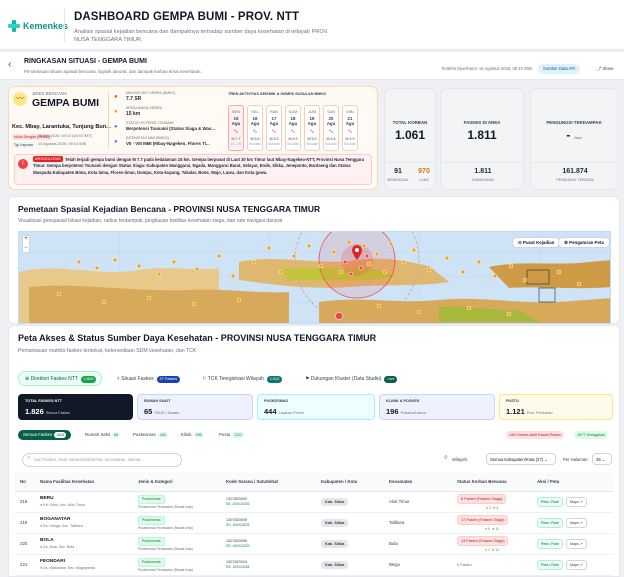  What do you see at coordinates (556, 407) in the screenshot?
I see `faskes-card: PUSTU 1.121 Pust. Pembantu` at bounding box center [556, 407].